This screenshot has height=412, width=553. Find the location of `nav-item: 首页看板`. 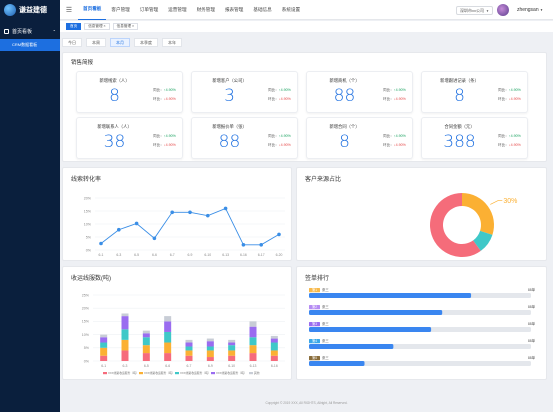

nav-item: 首页看板 is located at coordinates (92, 10).